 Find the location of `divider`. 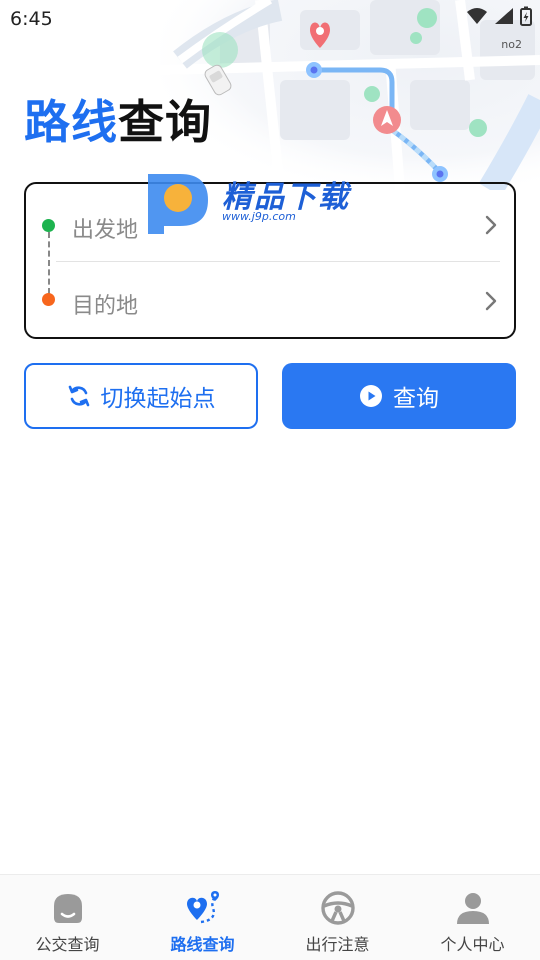

divider is located at coordinates (278, 261).